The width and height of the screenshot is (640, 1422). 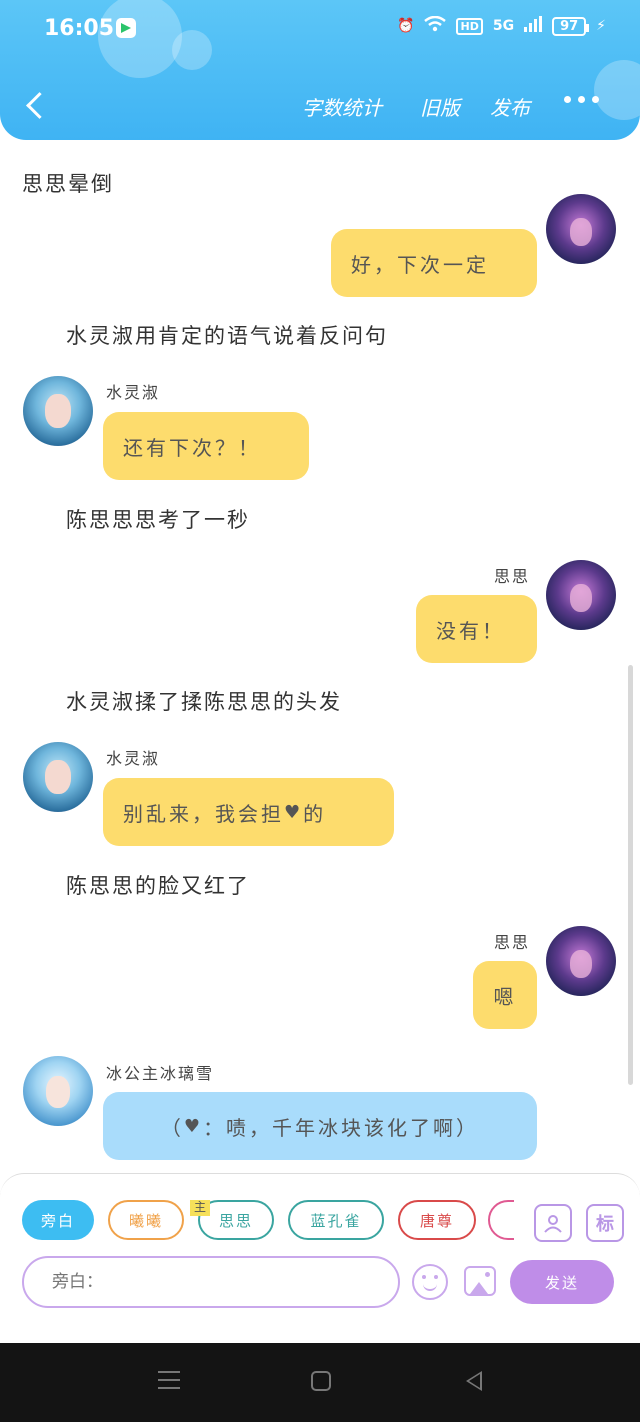 I want to click on back-triangle-icon, so click(x=474, y=1381).